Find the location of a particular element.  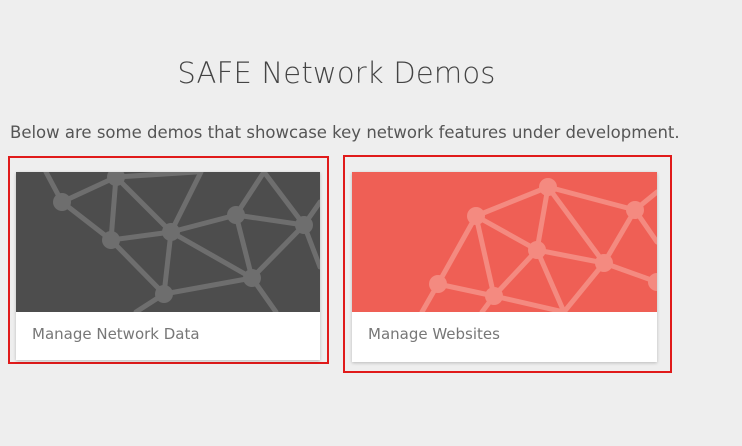

page-title: SAFE Network Demos is located at coordinates (336, 73).